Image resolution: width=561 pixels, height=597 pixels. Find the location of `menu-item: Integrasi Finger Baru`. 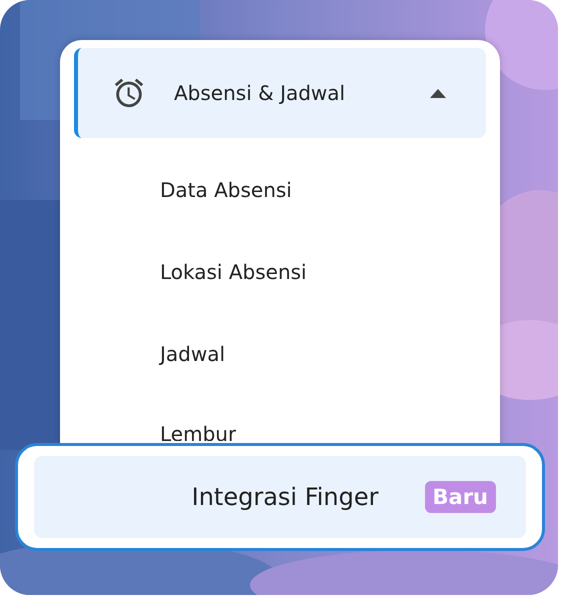

menu-item: Integrasi Finger Baru is located at coordinates (280, 497).